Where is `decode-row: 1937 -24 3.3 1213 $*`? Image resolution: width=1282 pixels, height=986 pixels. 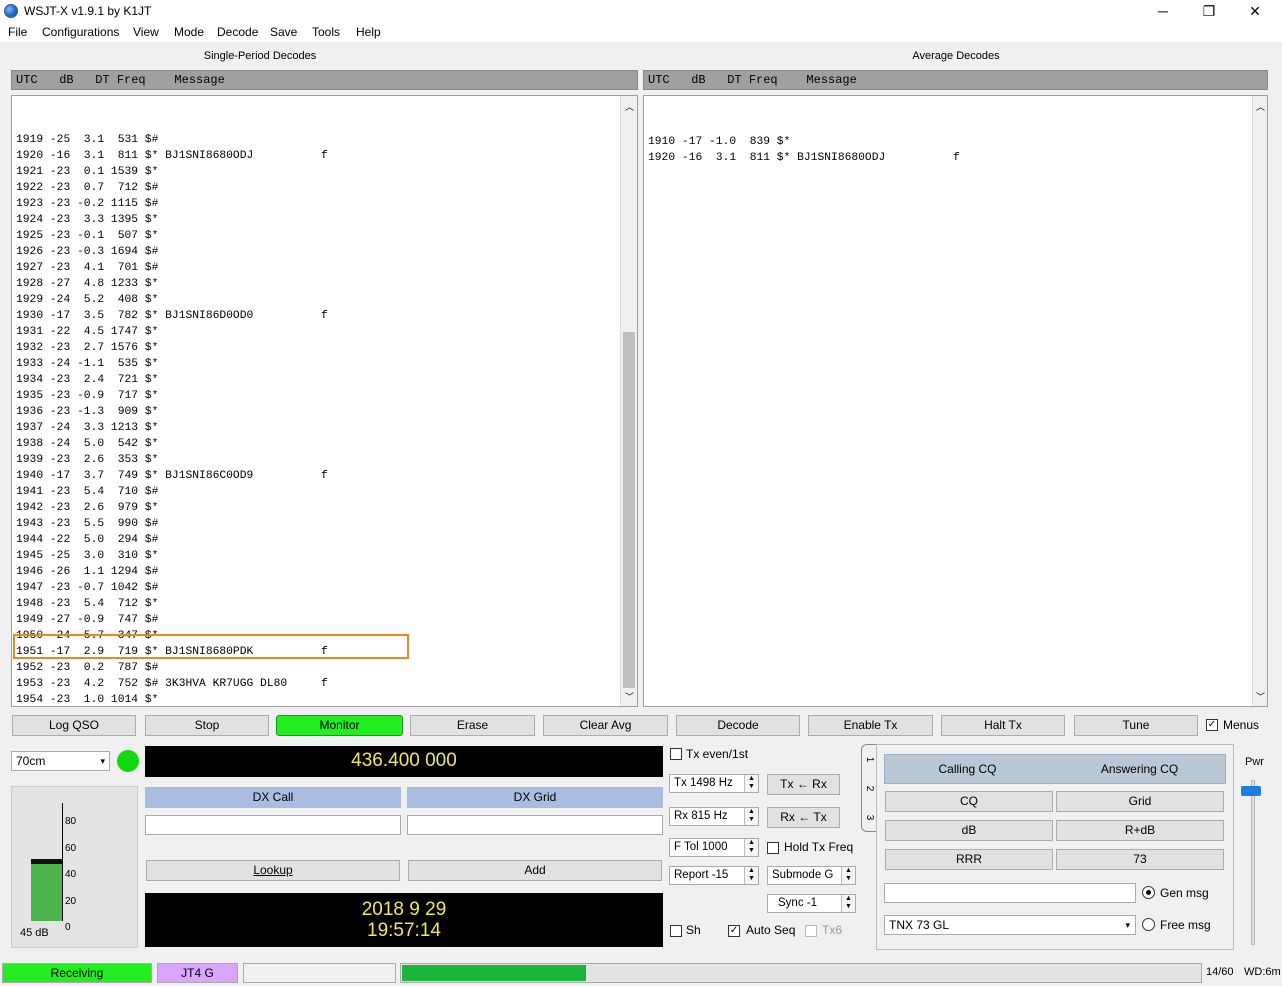 decode-row: 1937 -24 3.3 1213 $* is located at coordinates (326, 428).